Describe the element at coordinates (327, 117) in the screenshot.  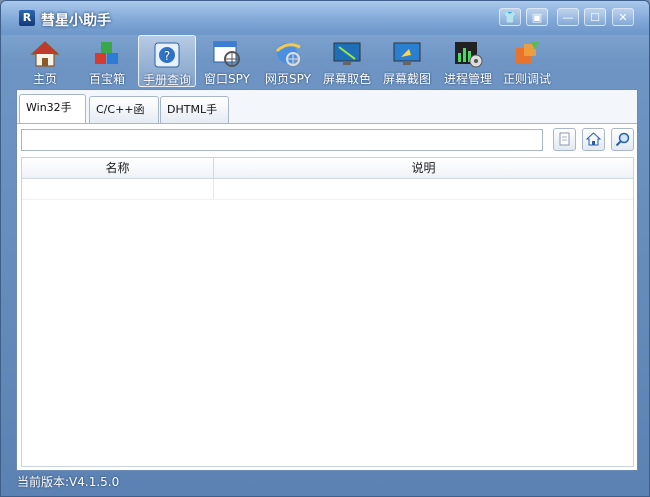
I see `manual-tabs: Win32手册 C/C++函数 DHTML手册` at that location.